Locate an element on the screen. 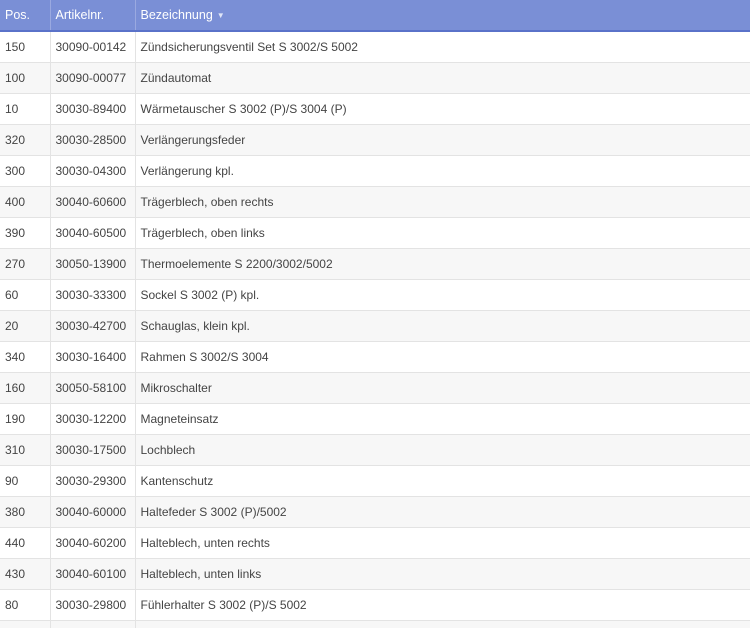 The width and height of the screenshot is (750, 628). cell-artikelnr: 30030-33300 is located at coordinates (93, 294).